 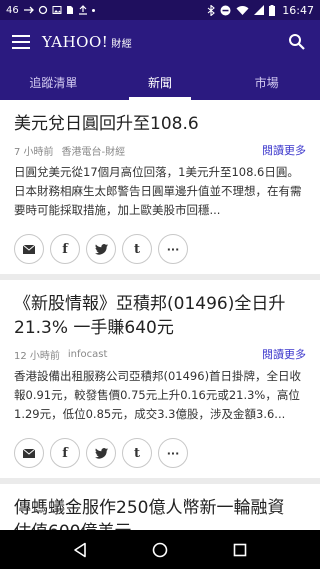 What do you see at coordinates (211, 10) in the screenshot?
I see `bluetooth-icon` at bounding box center [211, 10].